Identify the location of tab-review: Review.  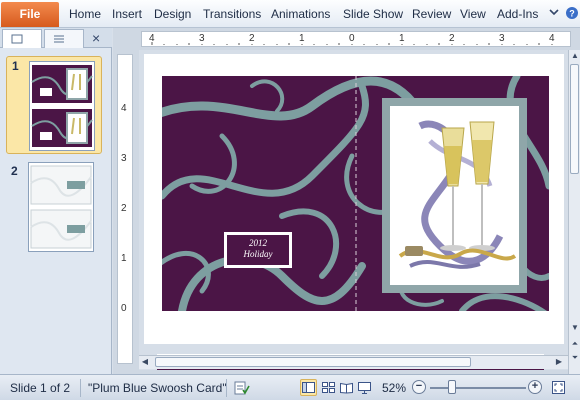
(431, 14).